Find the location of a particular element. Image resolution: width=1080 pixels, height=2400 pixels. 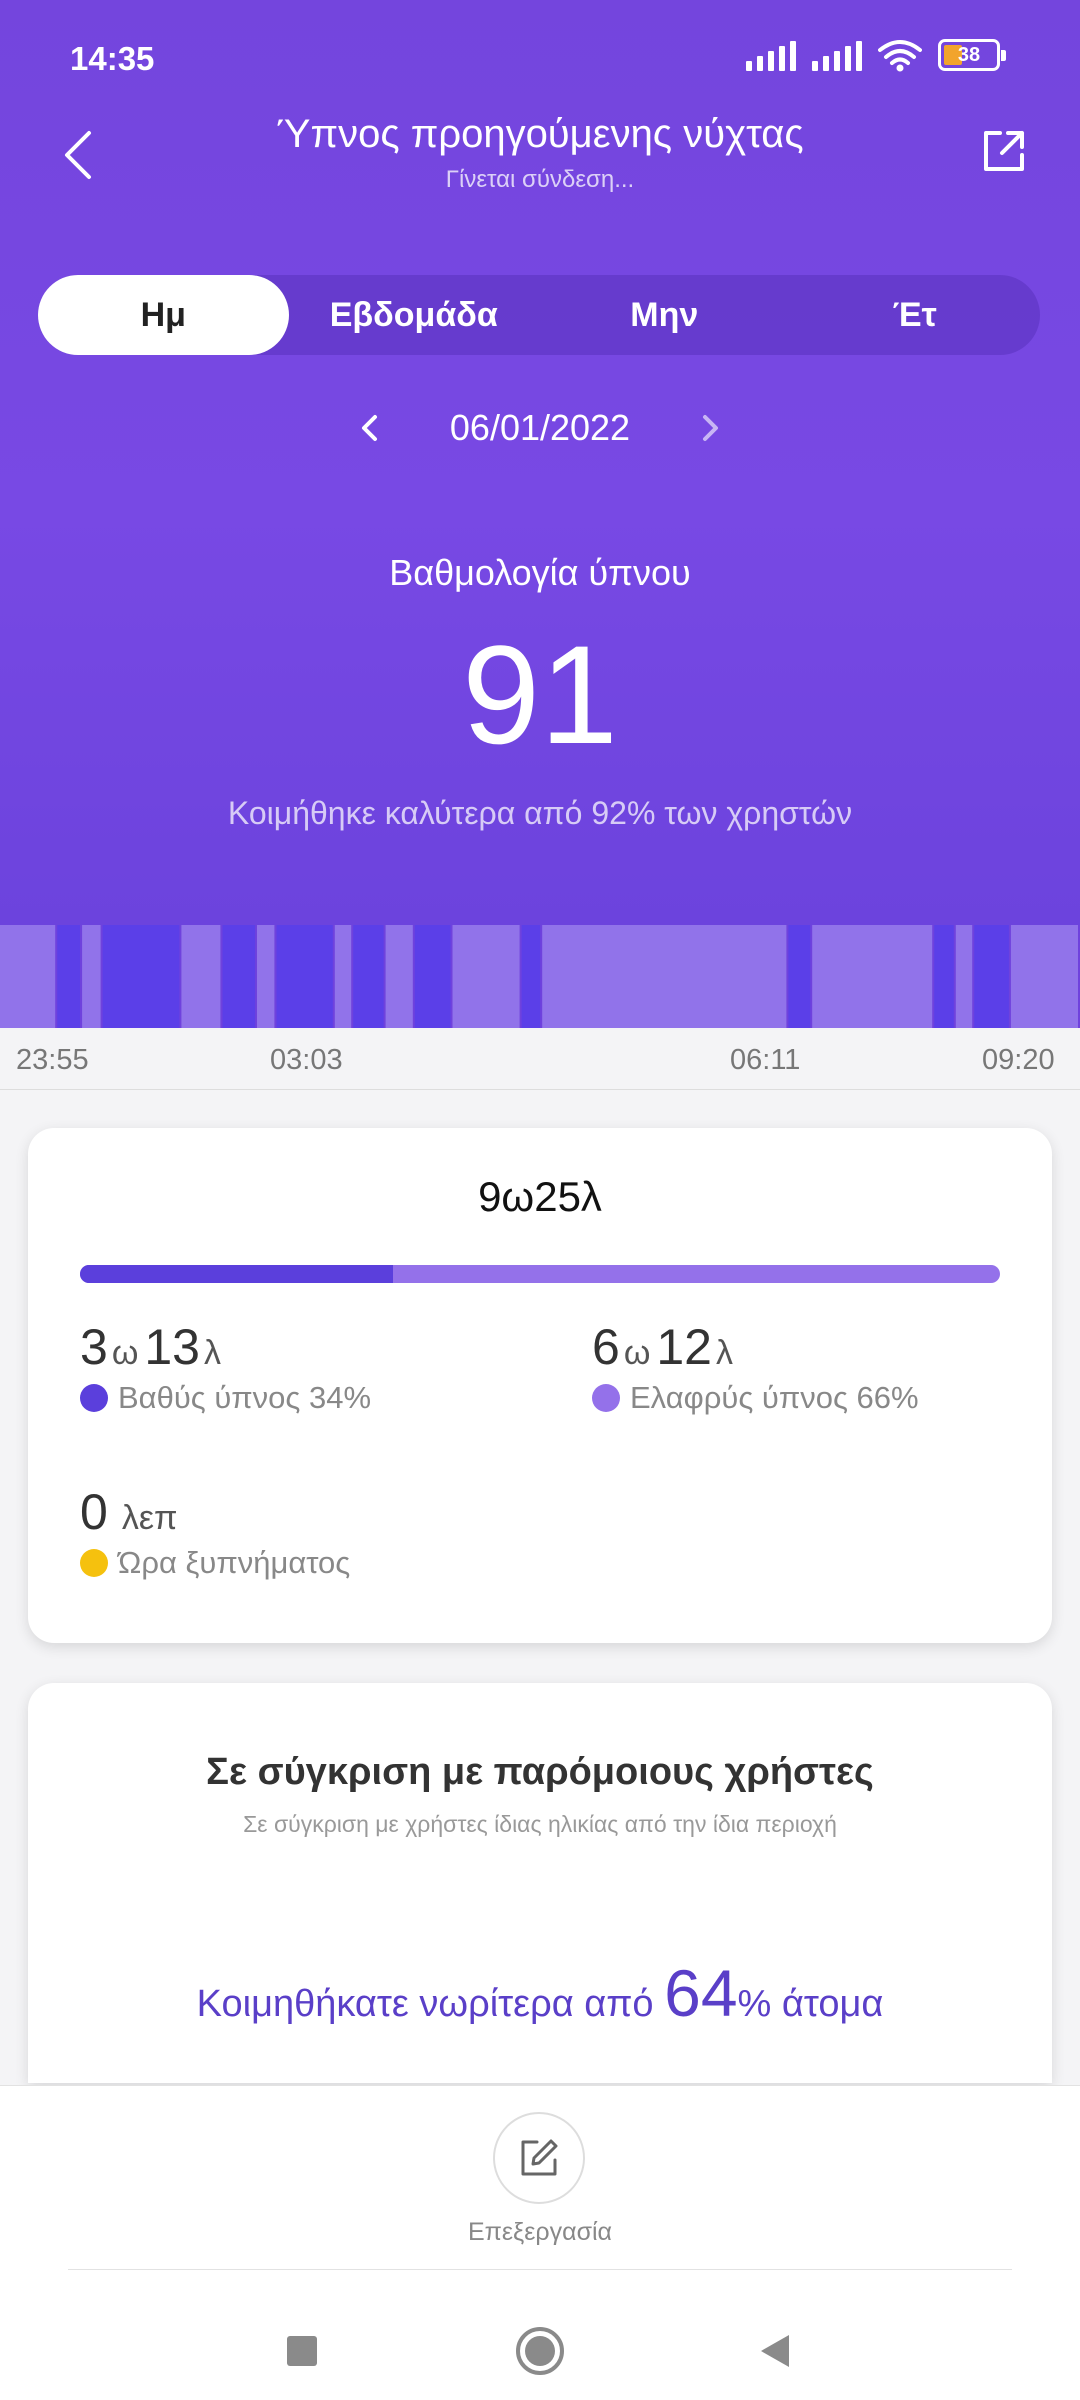

light-sleep-minutes: 12 is located at coordinates (684, 1347).